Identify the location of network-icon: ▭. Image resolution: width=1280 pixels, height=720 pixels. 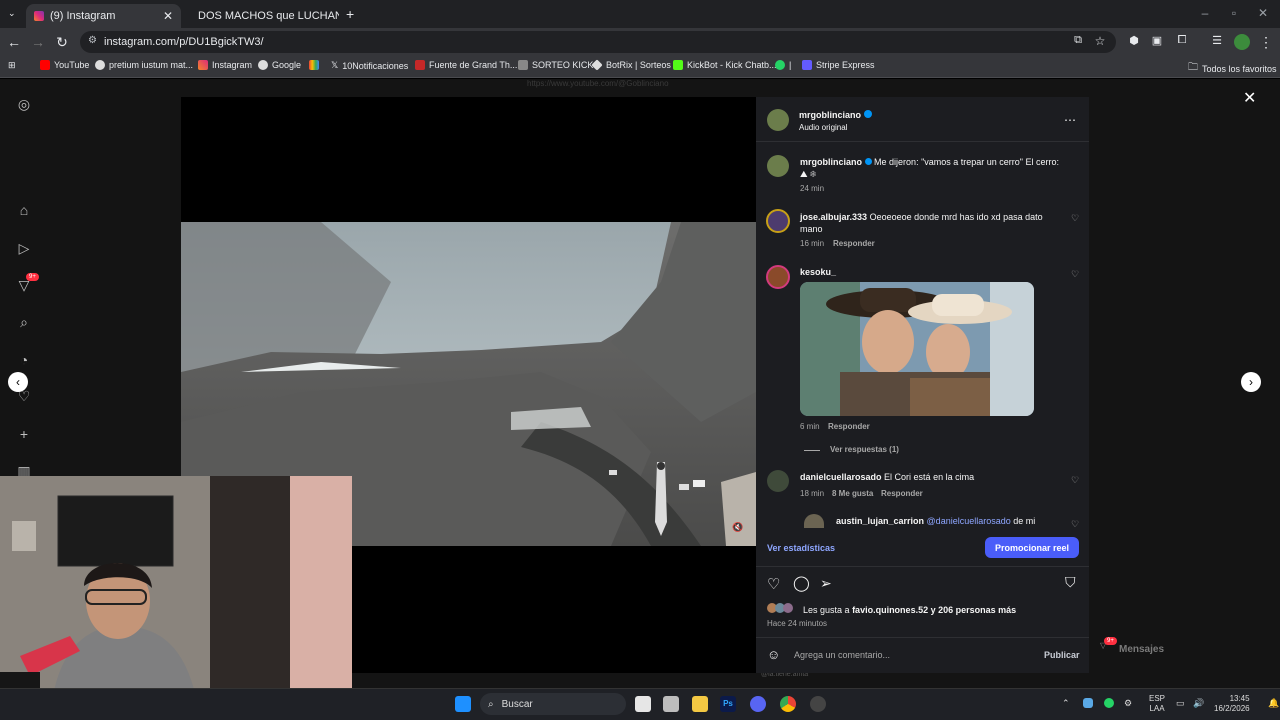
(1180, 703).